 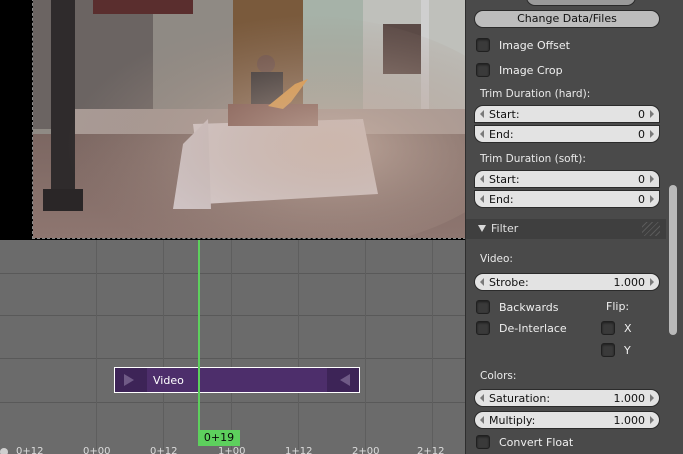 I want to click on panel-scrollbar, so click(x=673, y=260).